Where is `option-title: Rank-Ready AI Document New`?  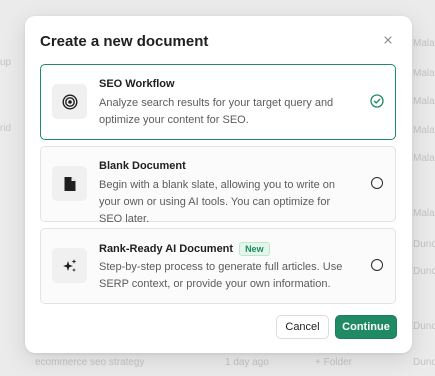 option-title: Rank-Ready AI Document New is located at coordinates (184, 249).